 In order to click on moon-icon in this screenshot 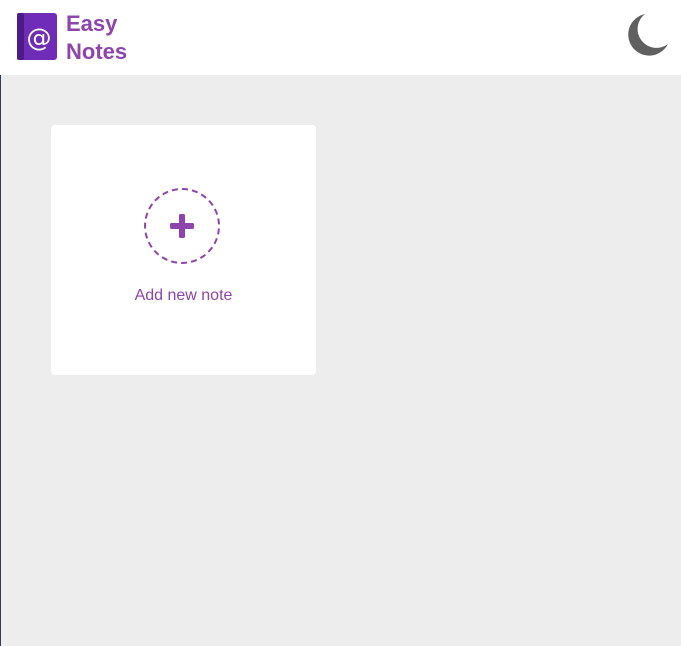, I will do `click(648, 35)`.